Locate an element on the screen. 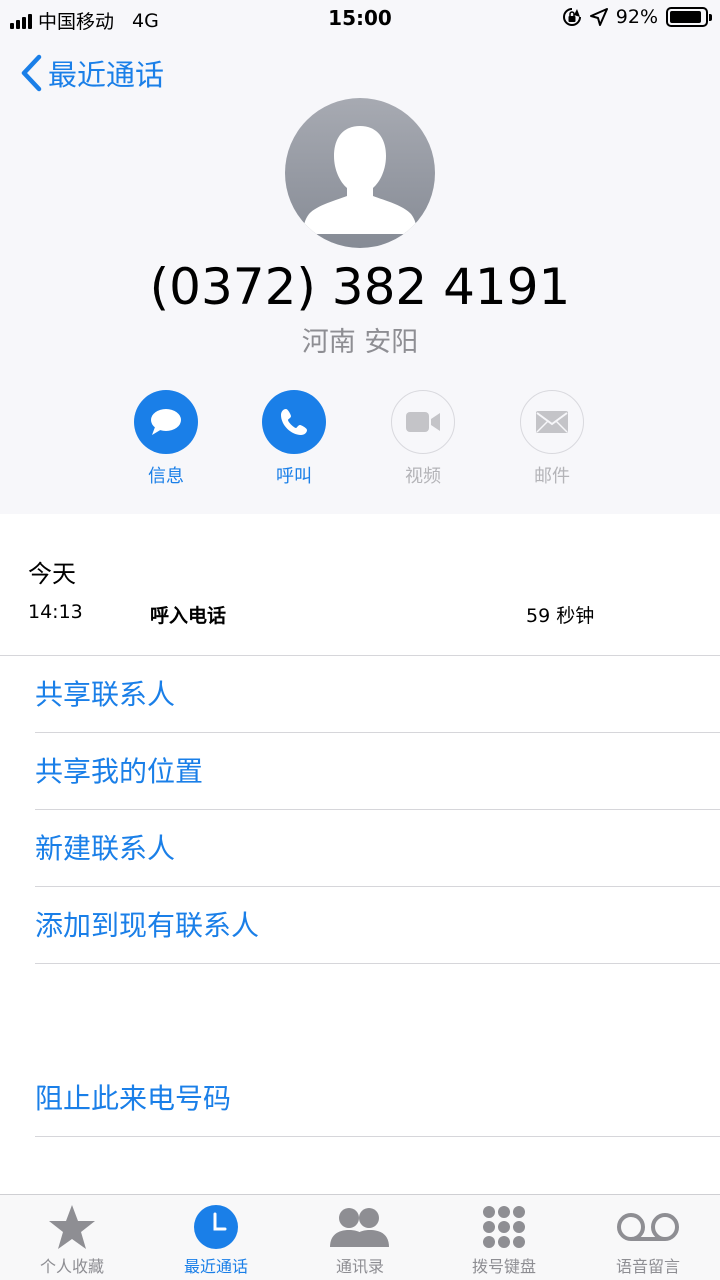  battery-percent: 92% is located at coordinates (636, 17).